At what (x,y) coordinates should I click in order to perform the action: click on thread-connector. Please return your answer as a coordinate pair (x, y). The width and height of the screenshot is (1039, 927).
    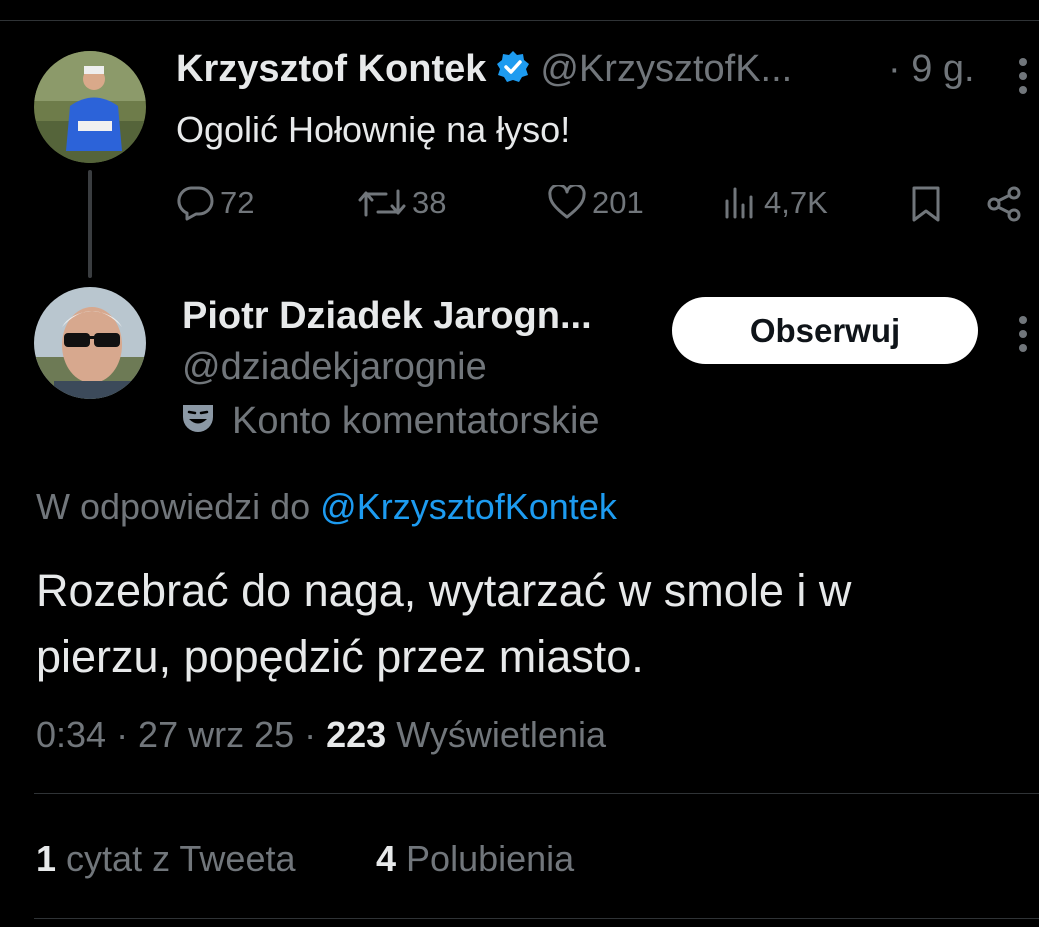
    Looking at the image, I should click on (90, 224).